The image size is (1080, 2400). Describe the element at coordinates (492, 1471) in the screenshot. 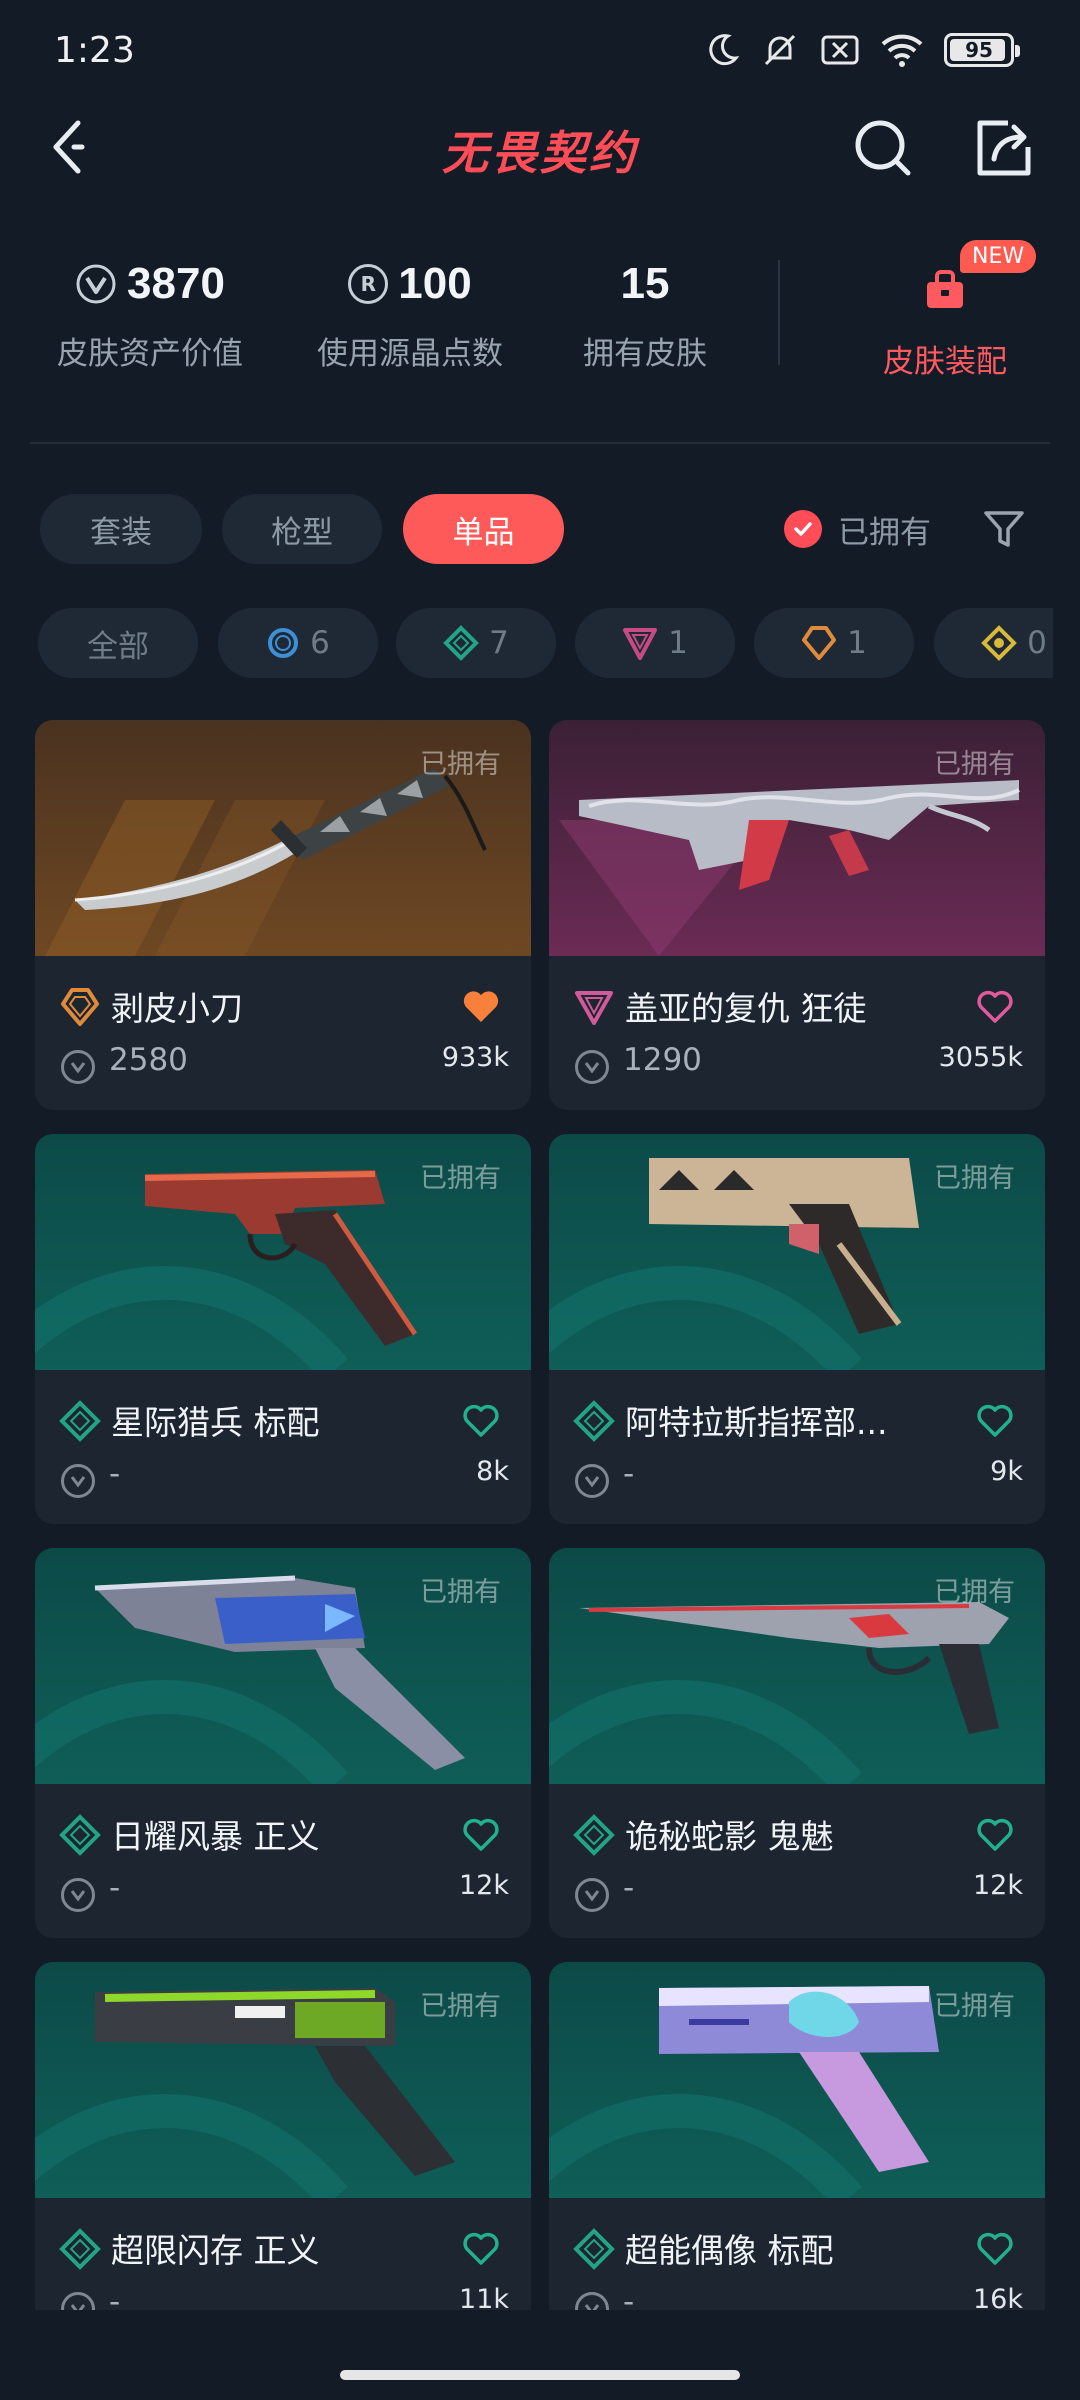

I see `skin-likes: 8k` at that location.